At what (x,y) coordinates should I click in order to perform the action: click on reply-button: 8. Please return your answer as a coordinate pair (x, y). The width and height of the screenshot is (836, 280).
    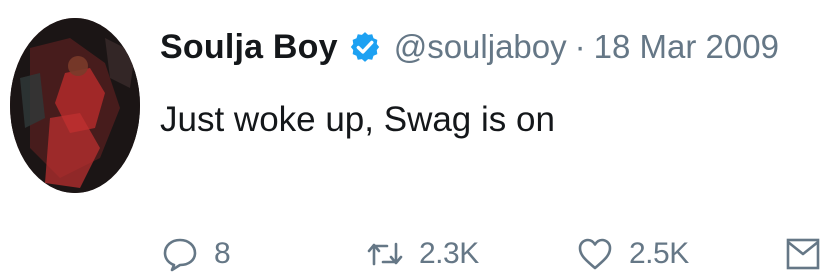
    Looking at the image, I should click on (195, 254).